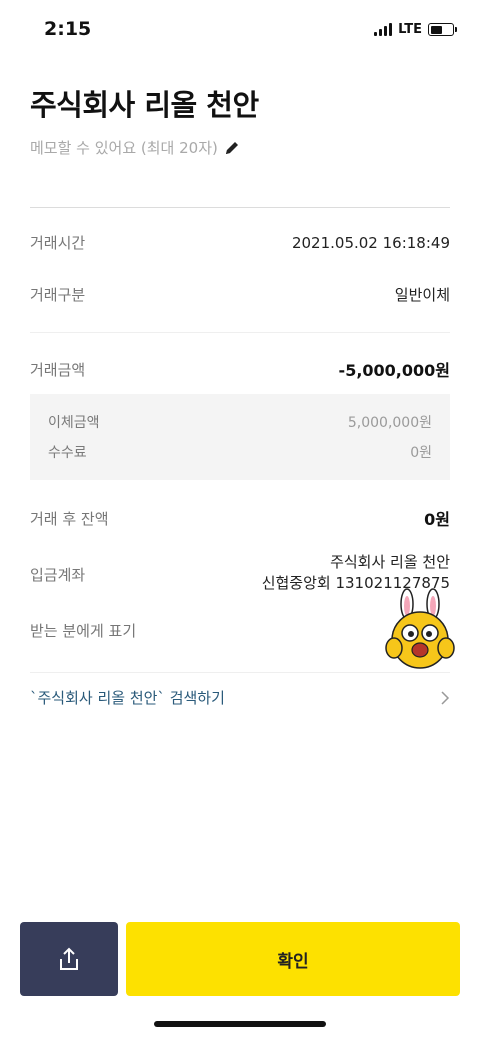 The height and width of the screenshot is (1038, 480). I want to click on share-button, so click(69, 959).